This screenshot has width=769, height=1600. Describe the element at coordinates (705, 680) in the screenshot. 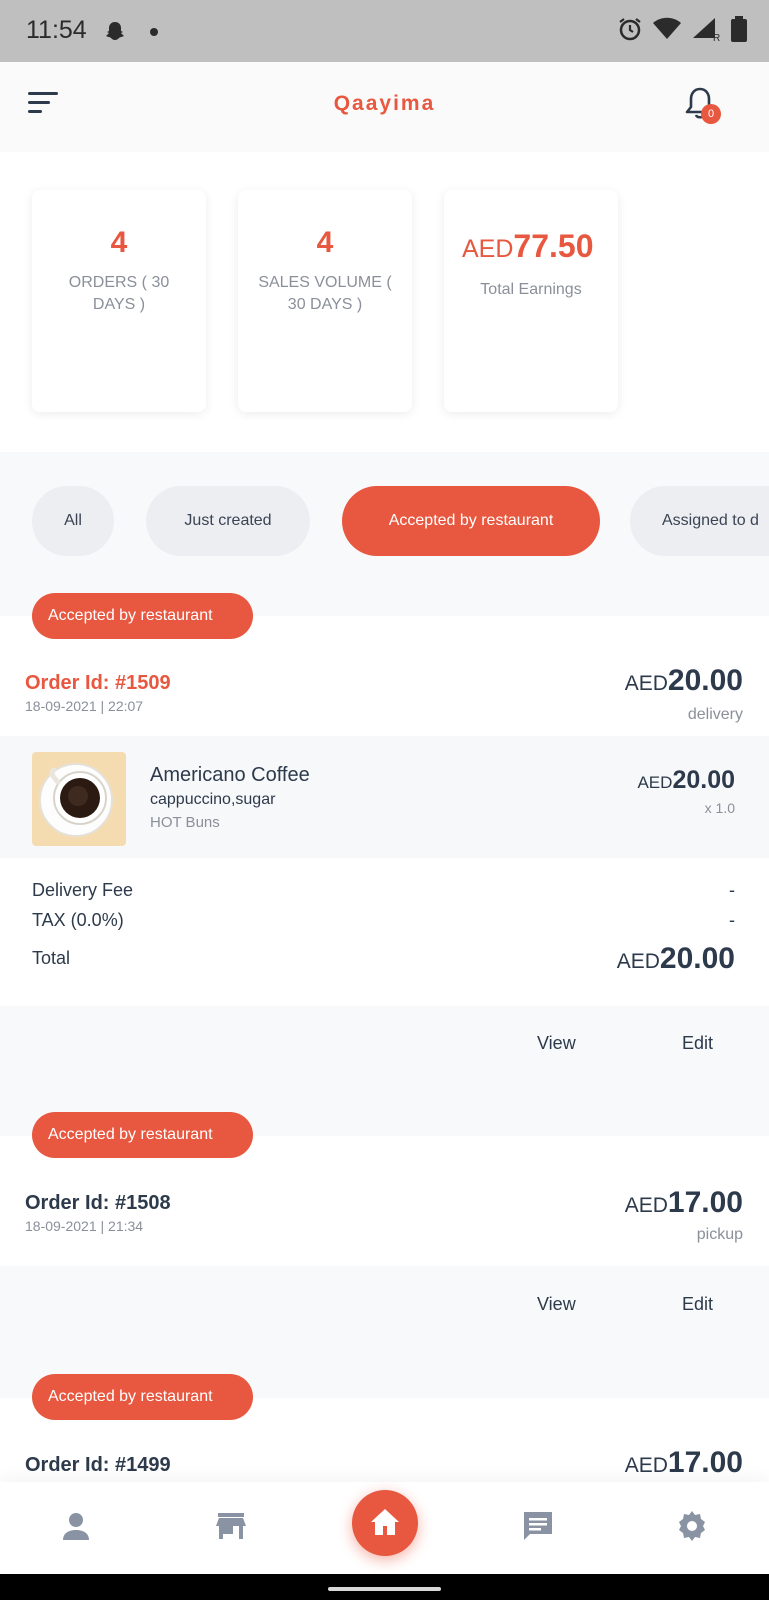

I see `order-total-amount: 20.00` at that location.